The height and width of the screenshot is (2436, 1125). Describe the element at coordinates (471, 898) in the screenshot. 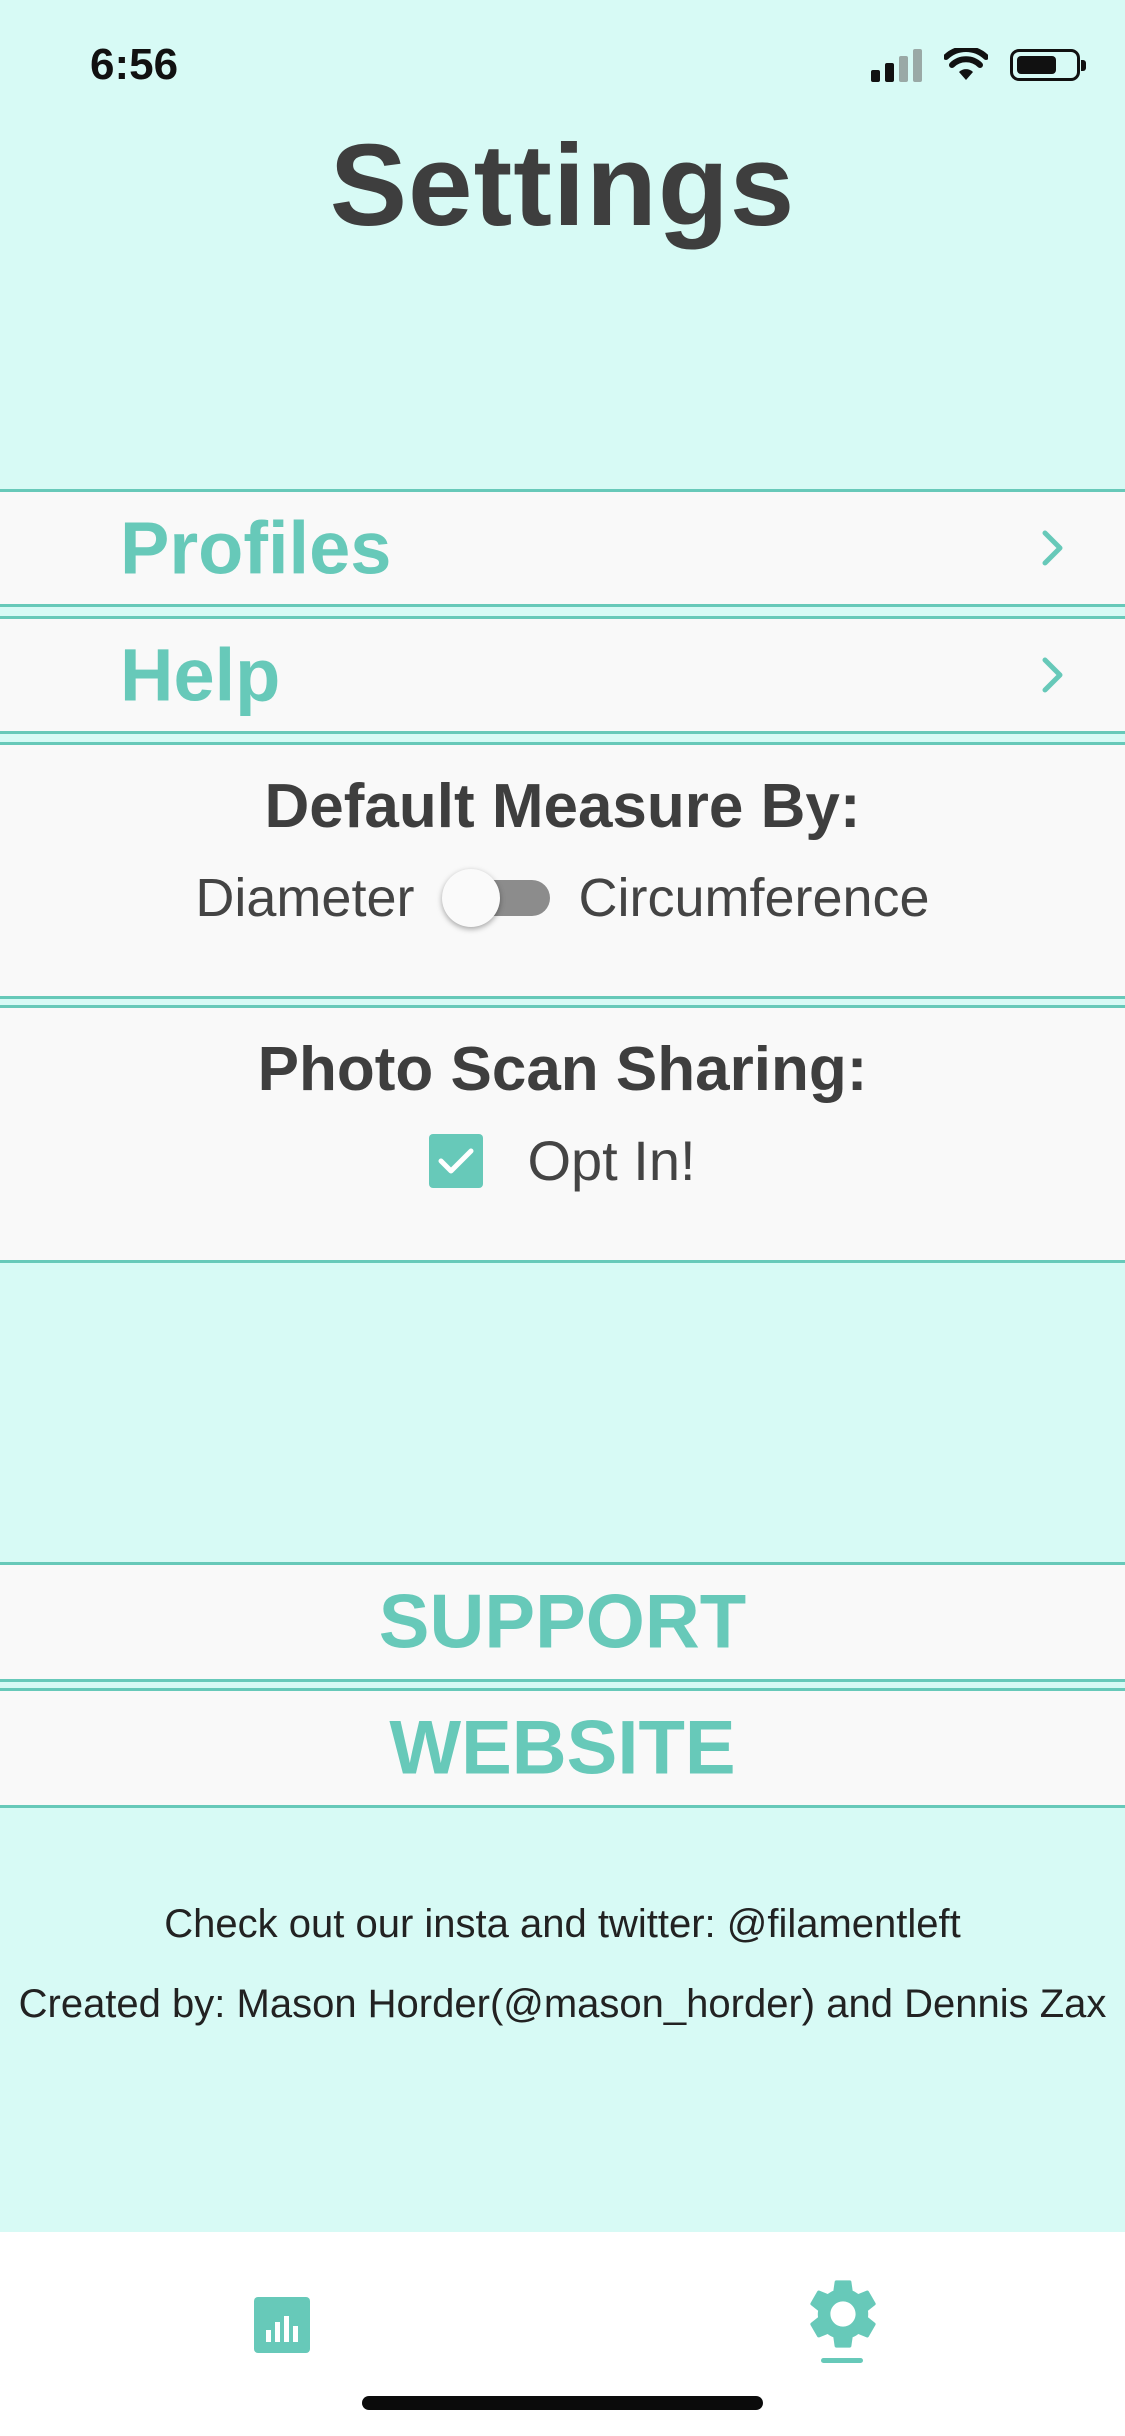

I see `toggle-knob` at that location.